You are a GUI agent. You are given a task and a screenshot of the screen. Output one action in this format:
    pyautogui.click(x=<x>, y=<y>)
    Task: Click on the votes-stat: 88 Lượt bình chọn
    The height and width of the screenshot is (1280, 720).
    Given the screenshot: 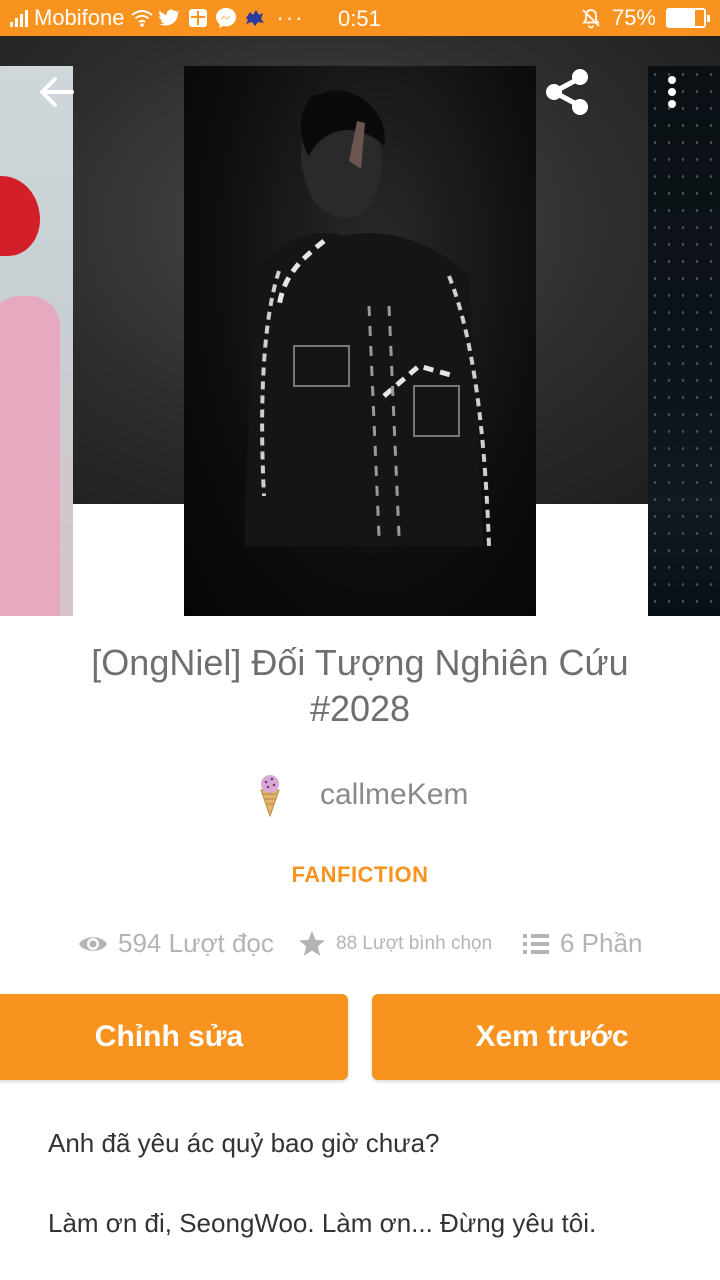 What is the action you would take?
    pyautogui.click(x=395, y=944)
    